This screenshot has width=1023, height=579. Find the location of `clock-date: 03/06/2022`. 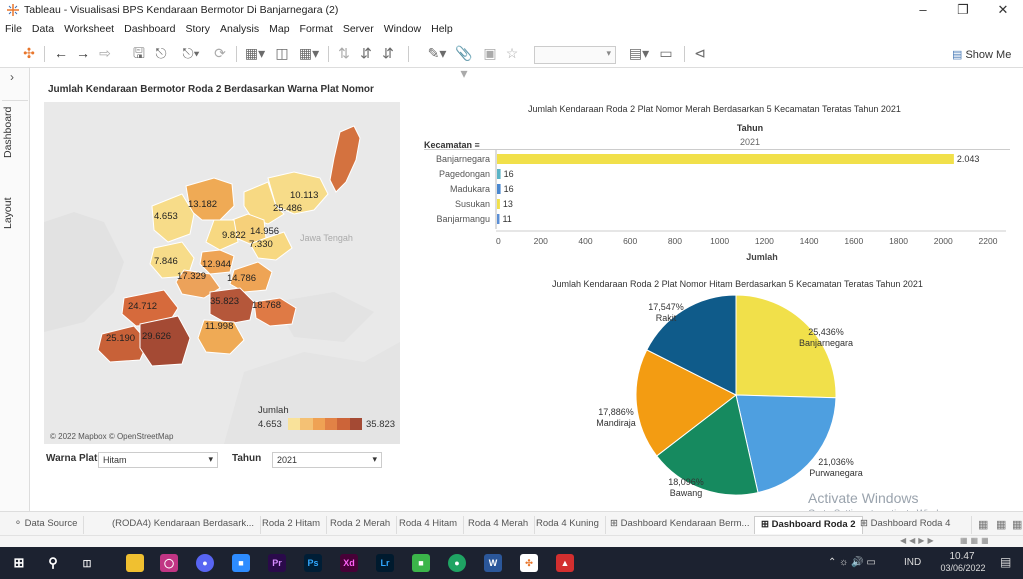

clock-date: 03/06/2022 is located at coordinates (963, 568).